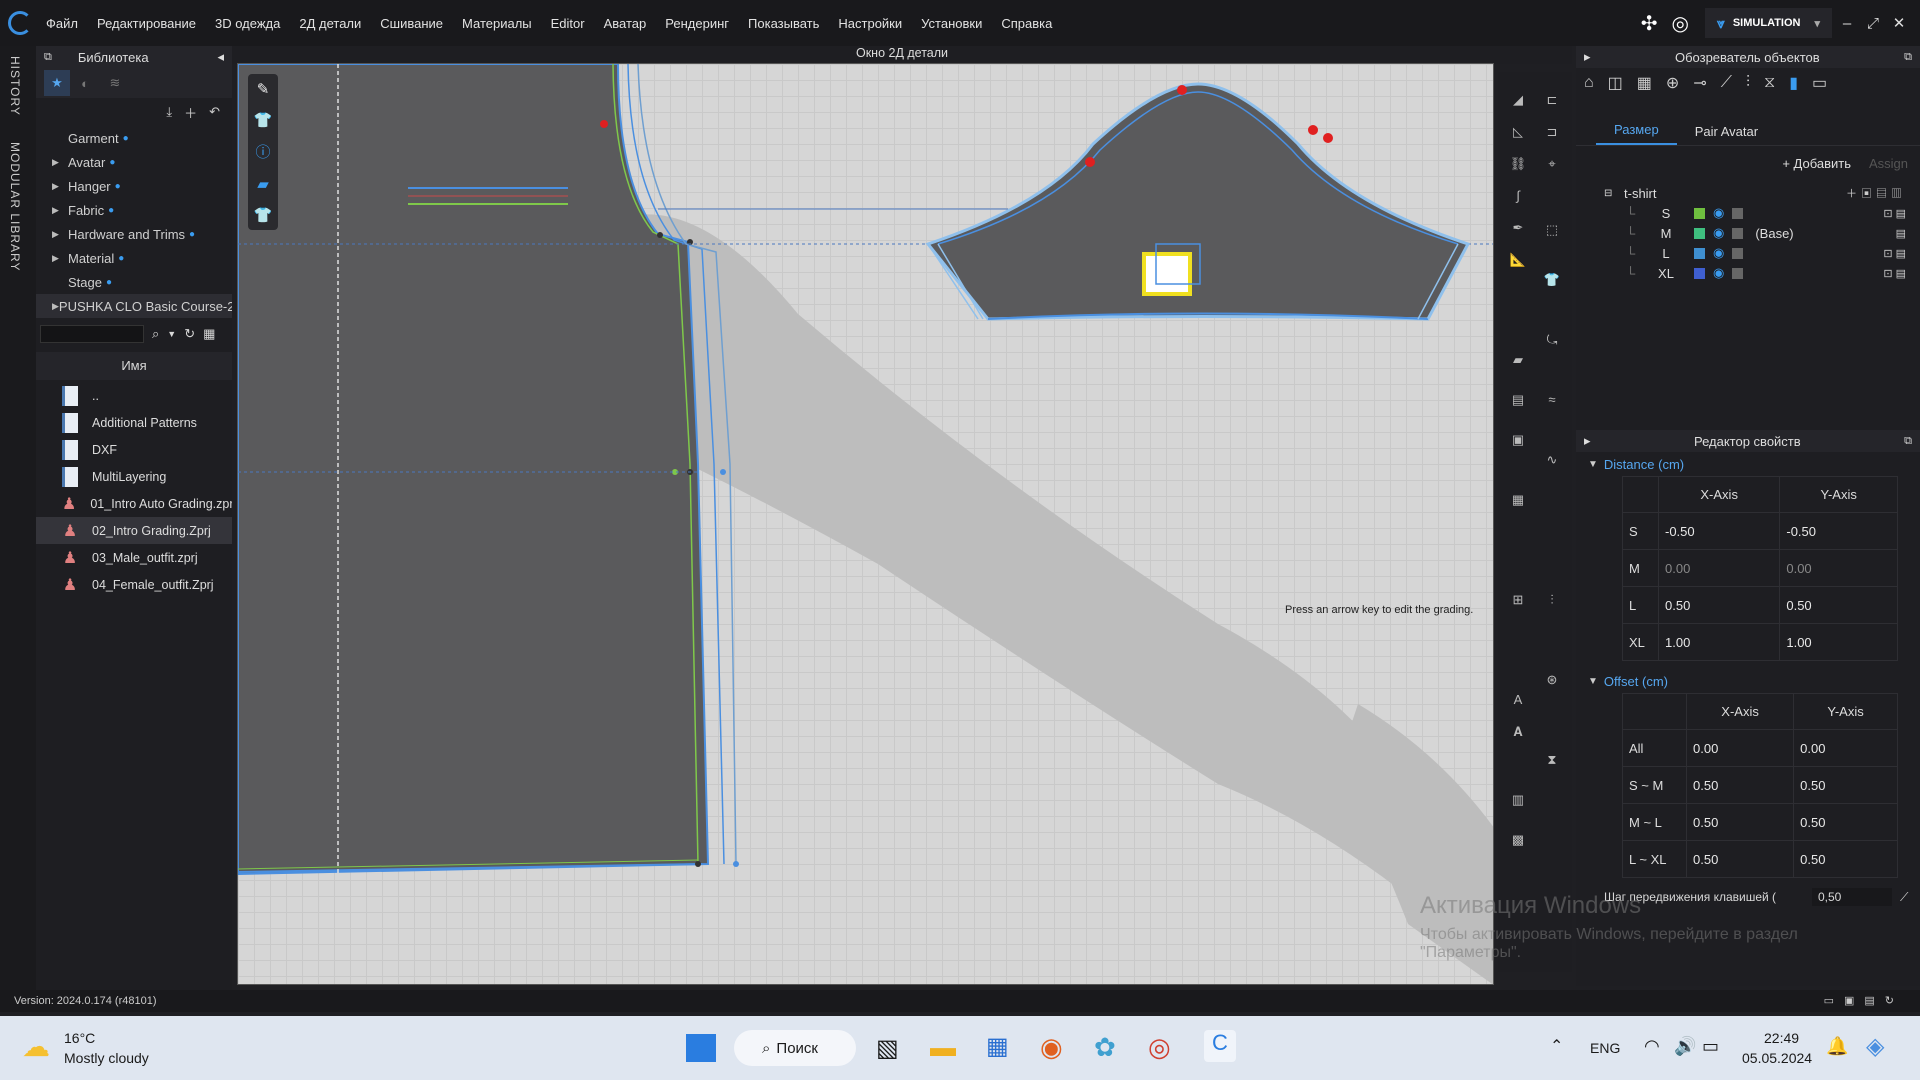 This screenshot has height=1080, width=1920. I want to click on zipper-tool-icon: ⧗, so click(1552, 759).